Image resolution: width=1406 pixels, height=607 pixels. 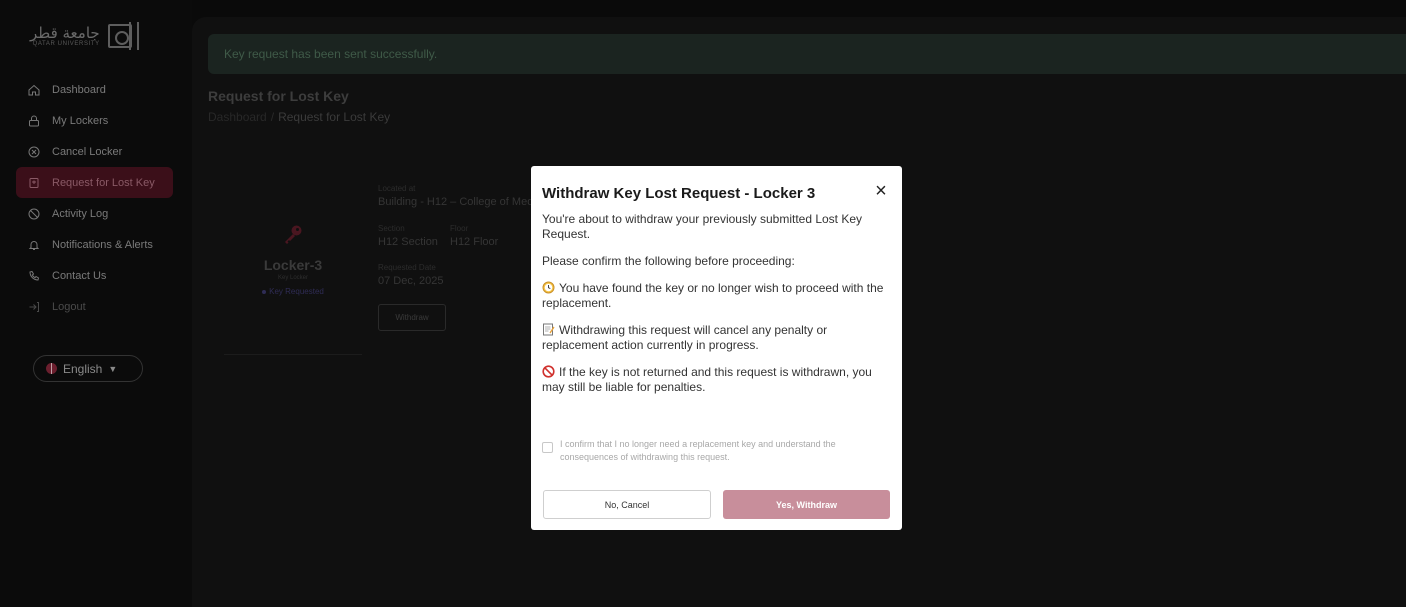 What do you see at coordinates (102, 244) in the screenshot?
I see `sidebar-item-label: Notifications & Alerts` at bounding box center [102, 244].